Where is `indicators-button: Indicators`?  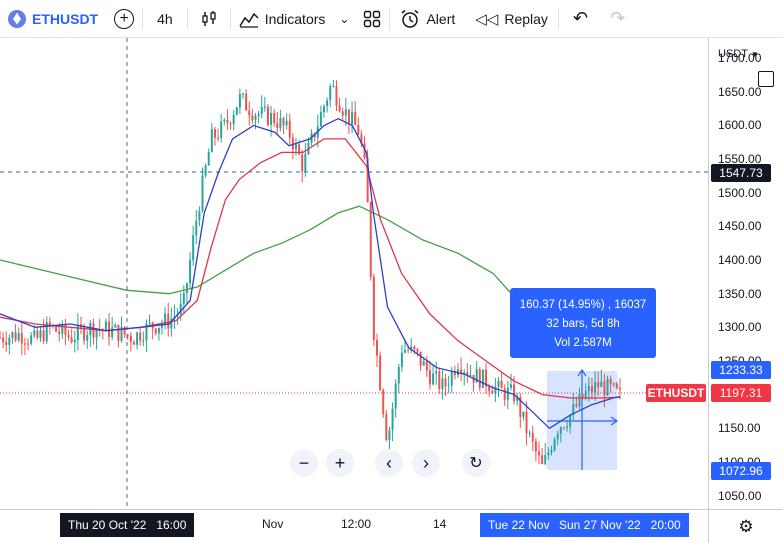
indicators-button: Indicators is located at coordinates (282, 19).